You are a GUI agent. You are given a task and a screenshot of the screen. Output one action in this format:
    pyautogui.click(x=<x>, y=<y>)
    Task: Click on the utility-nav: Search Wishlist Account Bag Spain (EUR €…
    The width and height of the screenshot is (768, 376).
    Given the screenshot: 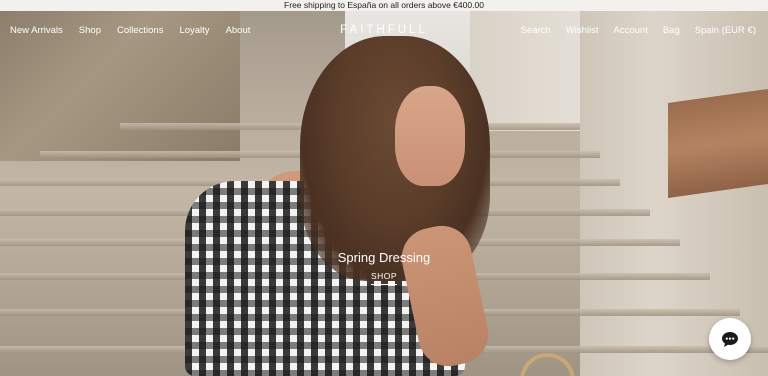 What is the action you would take?
    pyautogui.click(x=631, y=30)
    